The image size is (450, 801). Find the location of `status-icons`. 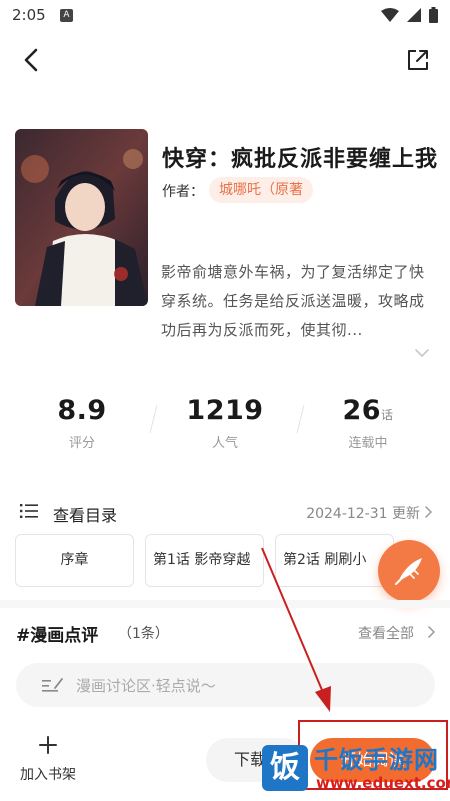

status-icons is located at coordinates (409, 15).